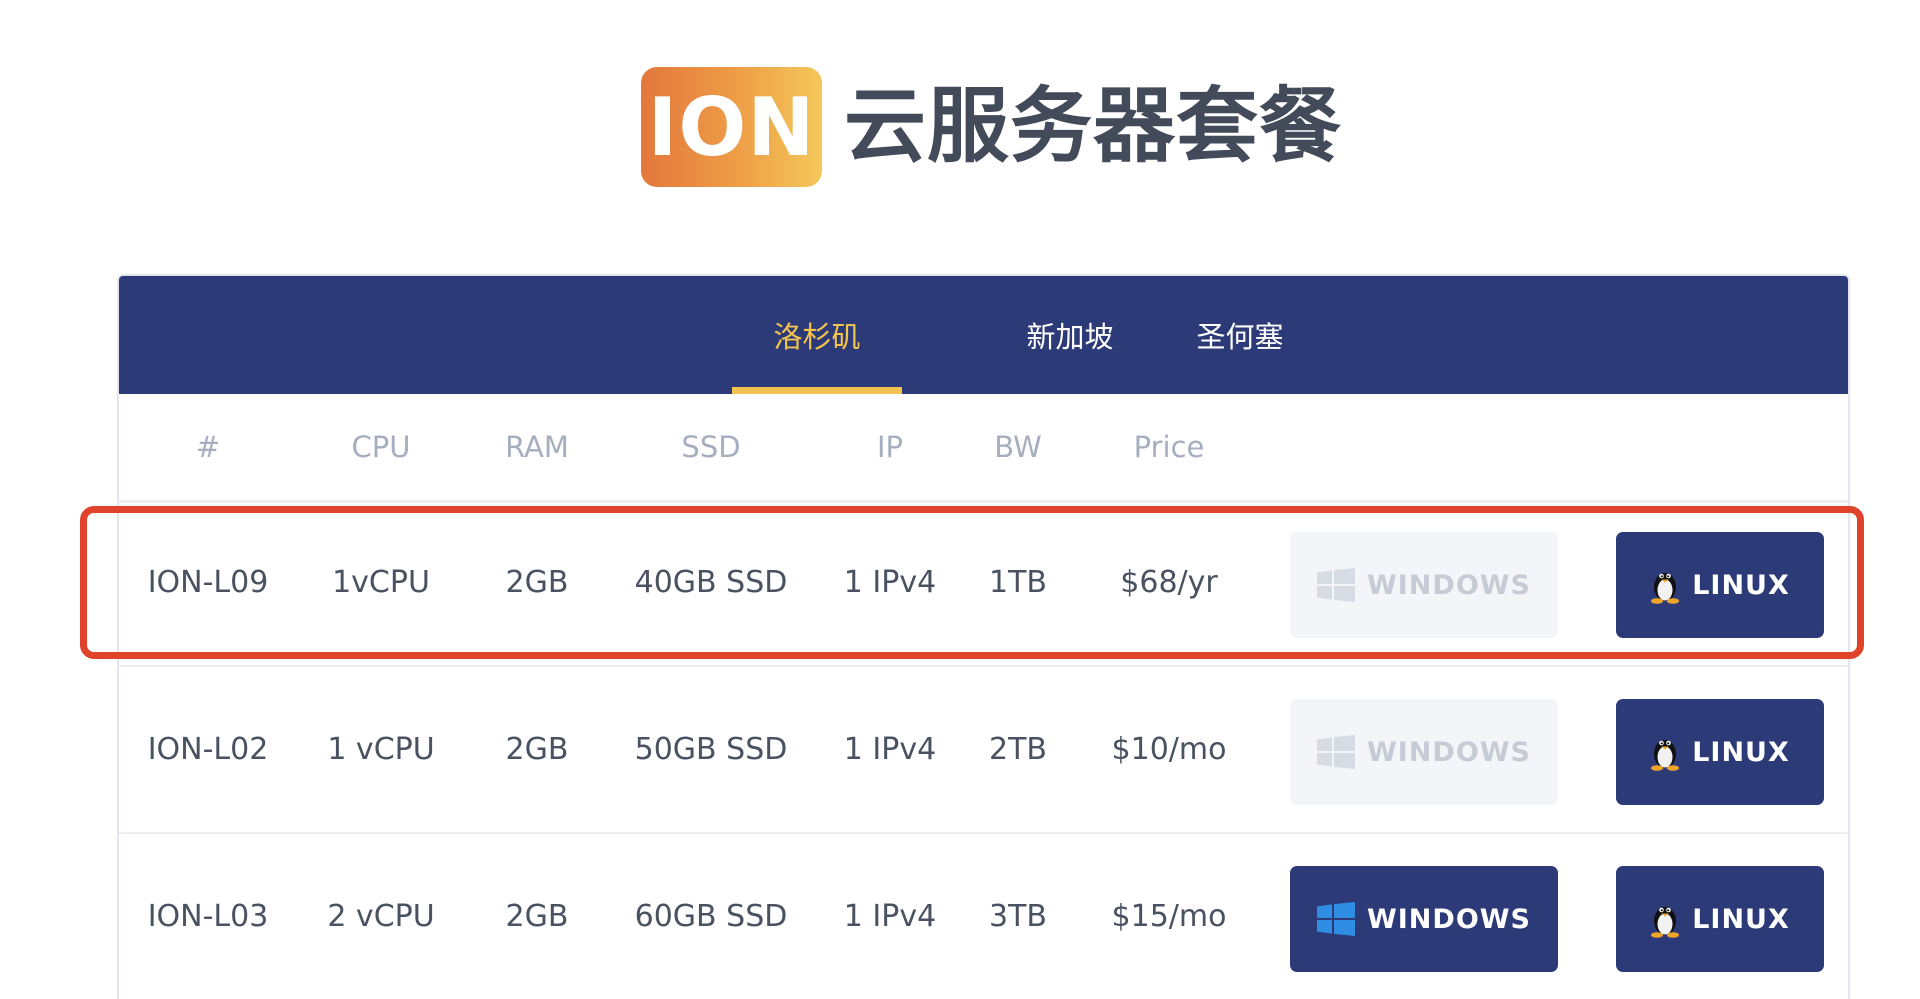 This screenshot has height=999, width=1920. What do you see at coordinates (208, 749) in the screenshot?
I see `plan-id: ION-L02` at bounding box center [208, 749].